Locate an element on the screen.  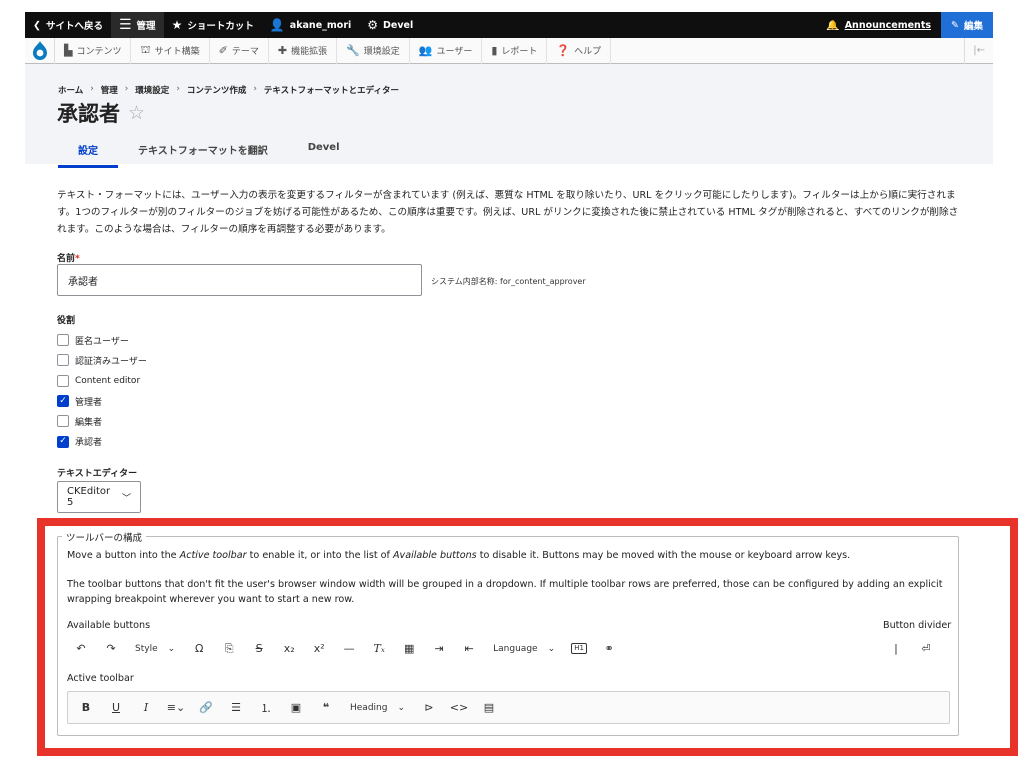
source-editing-icon: ⊳ is located at coordinates (429, 707).